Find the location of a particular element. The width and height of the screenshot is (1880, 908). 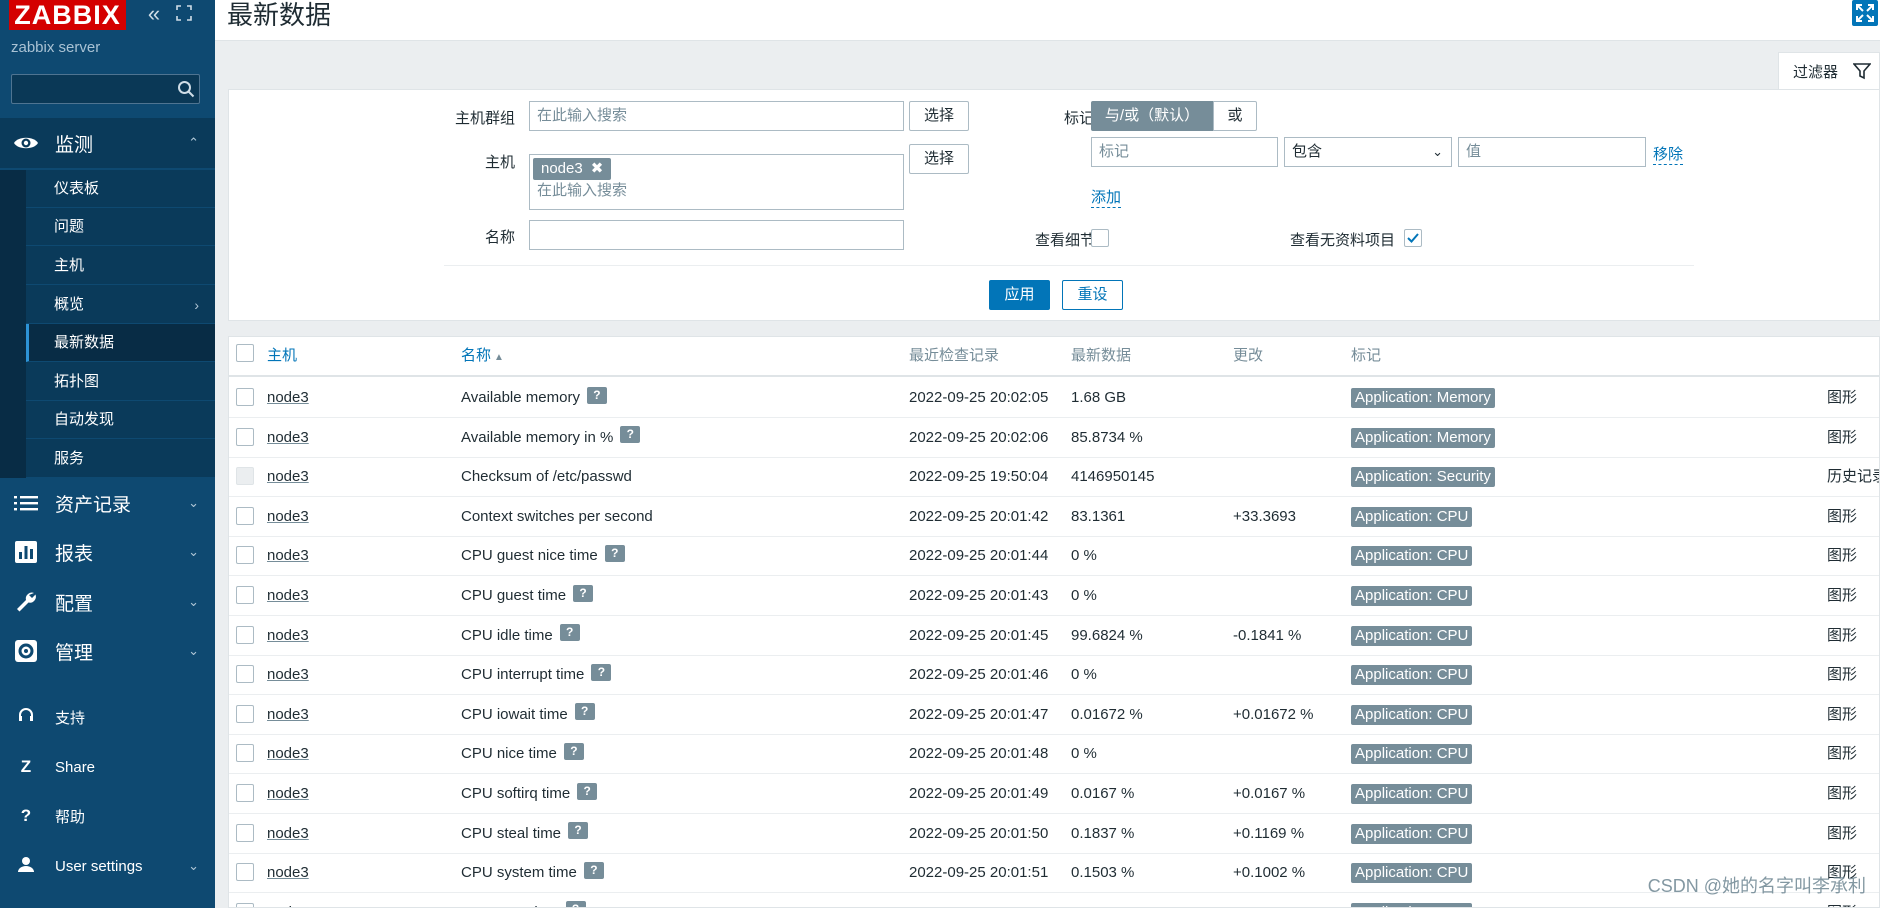

collapse-sidebar-icon: « is located at coordinates (154, 14).